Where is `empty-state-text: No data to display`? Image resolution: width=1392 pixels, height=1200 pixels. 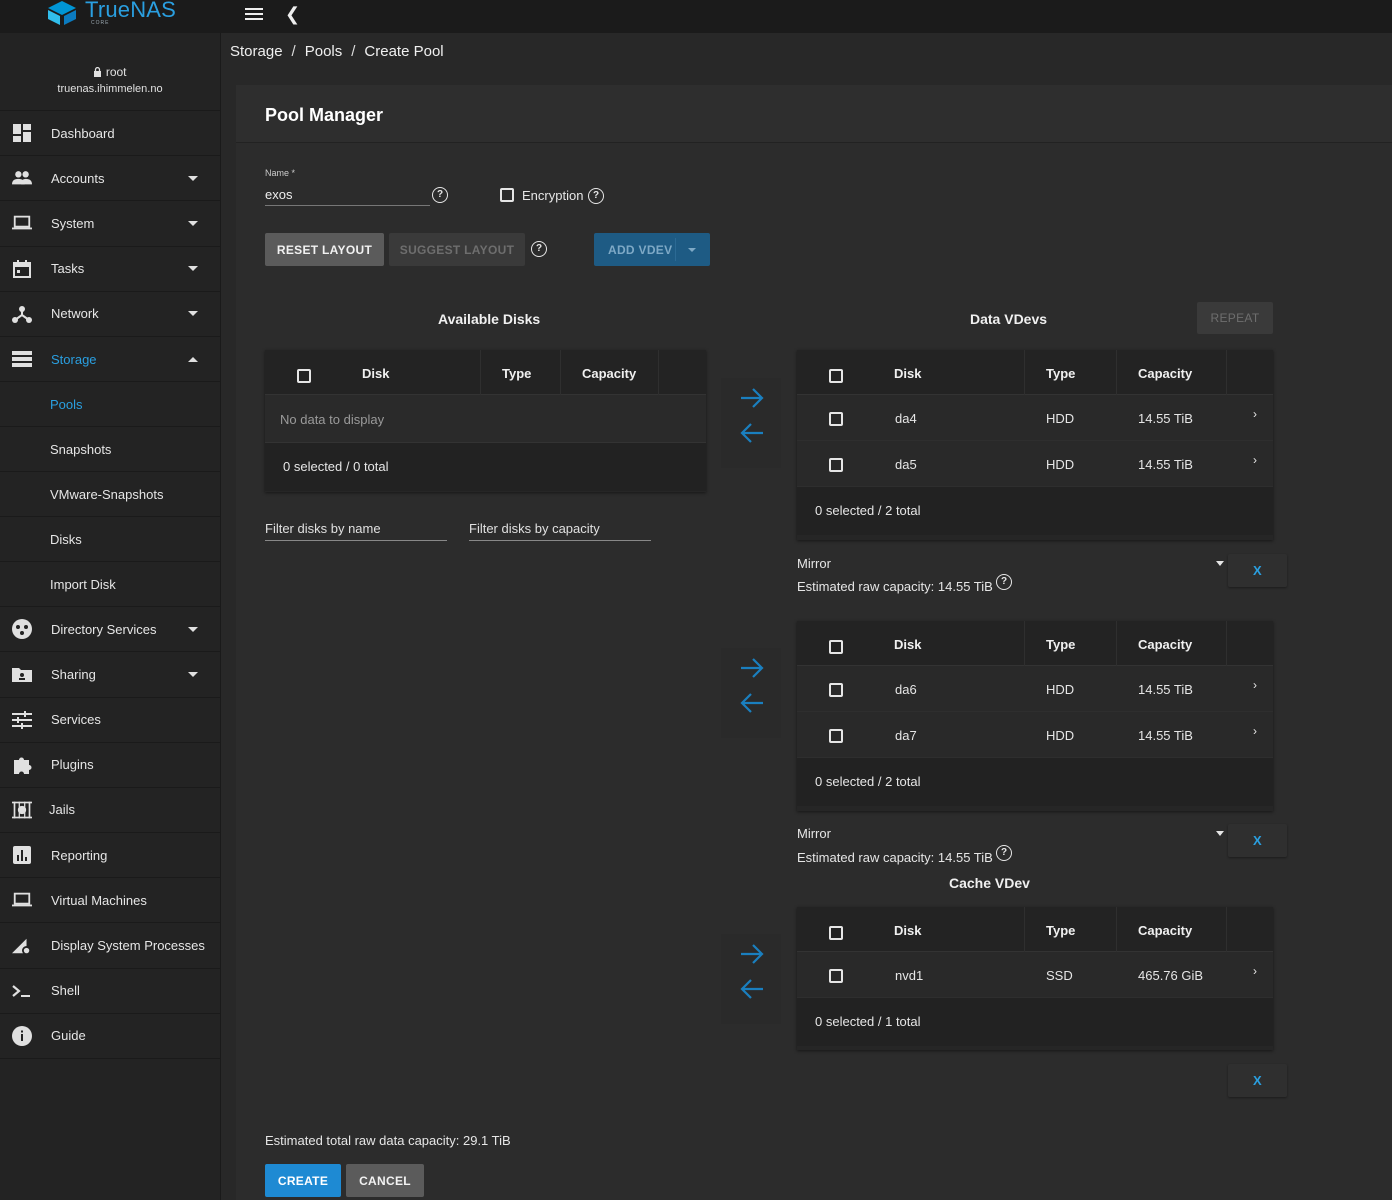 empty-state-text: No data to display is located at coordinates (332, 419).